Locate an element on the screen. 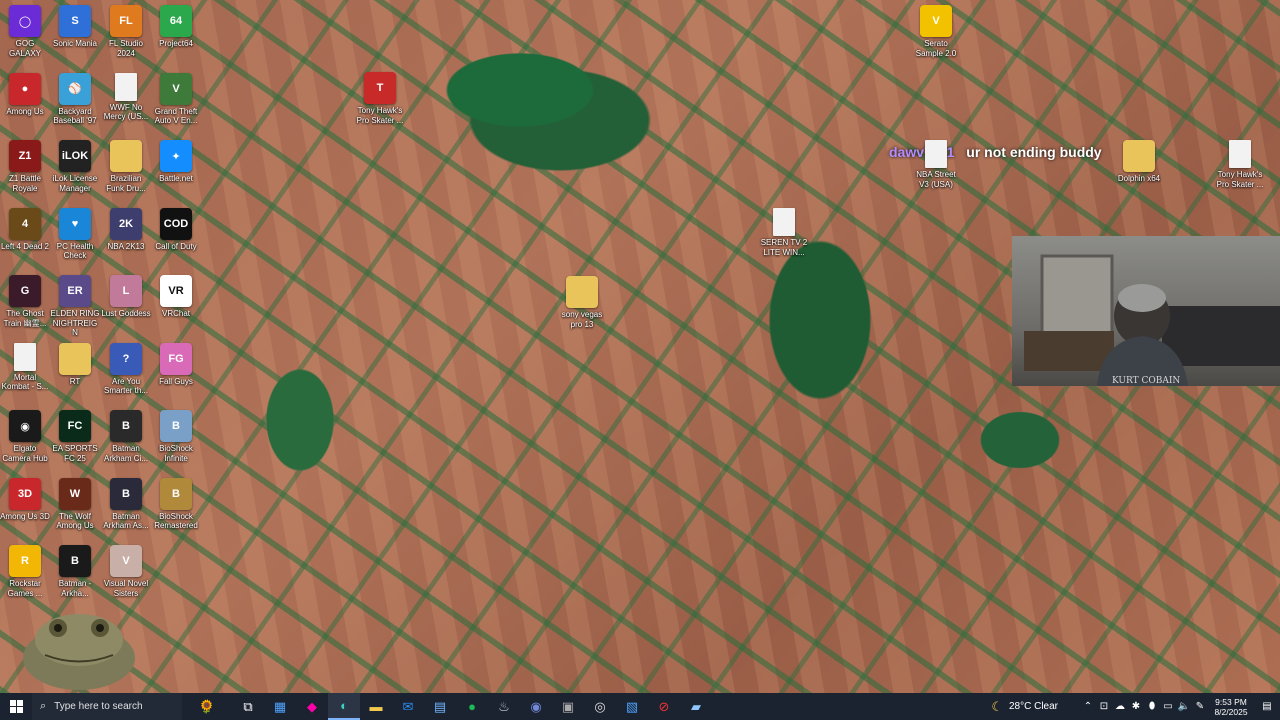 This screenshot has width=1280, height=720. desktop-icon: V Serato Sample 2.0 is located at coordinates (936, 31).